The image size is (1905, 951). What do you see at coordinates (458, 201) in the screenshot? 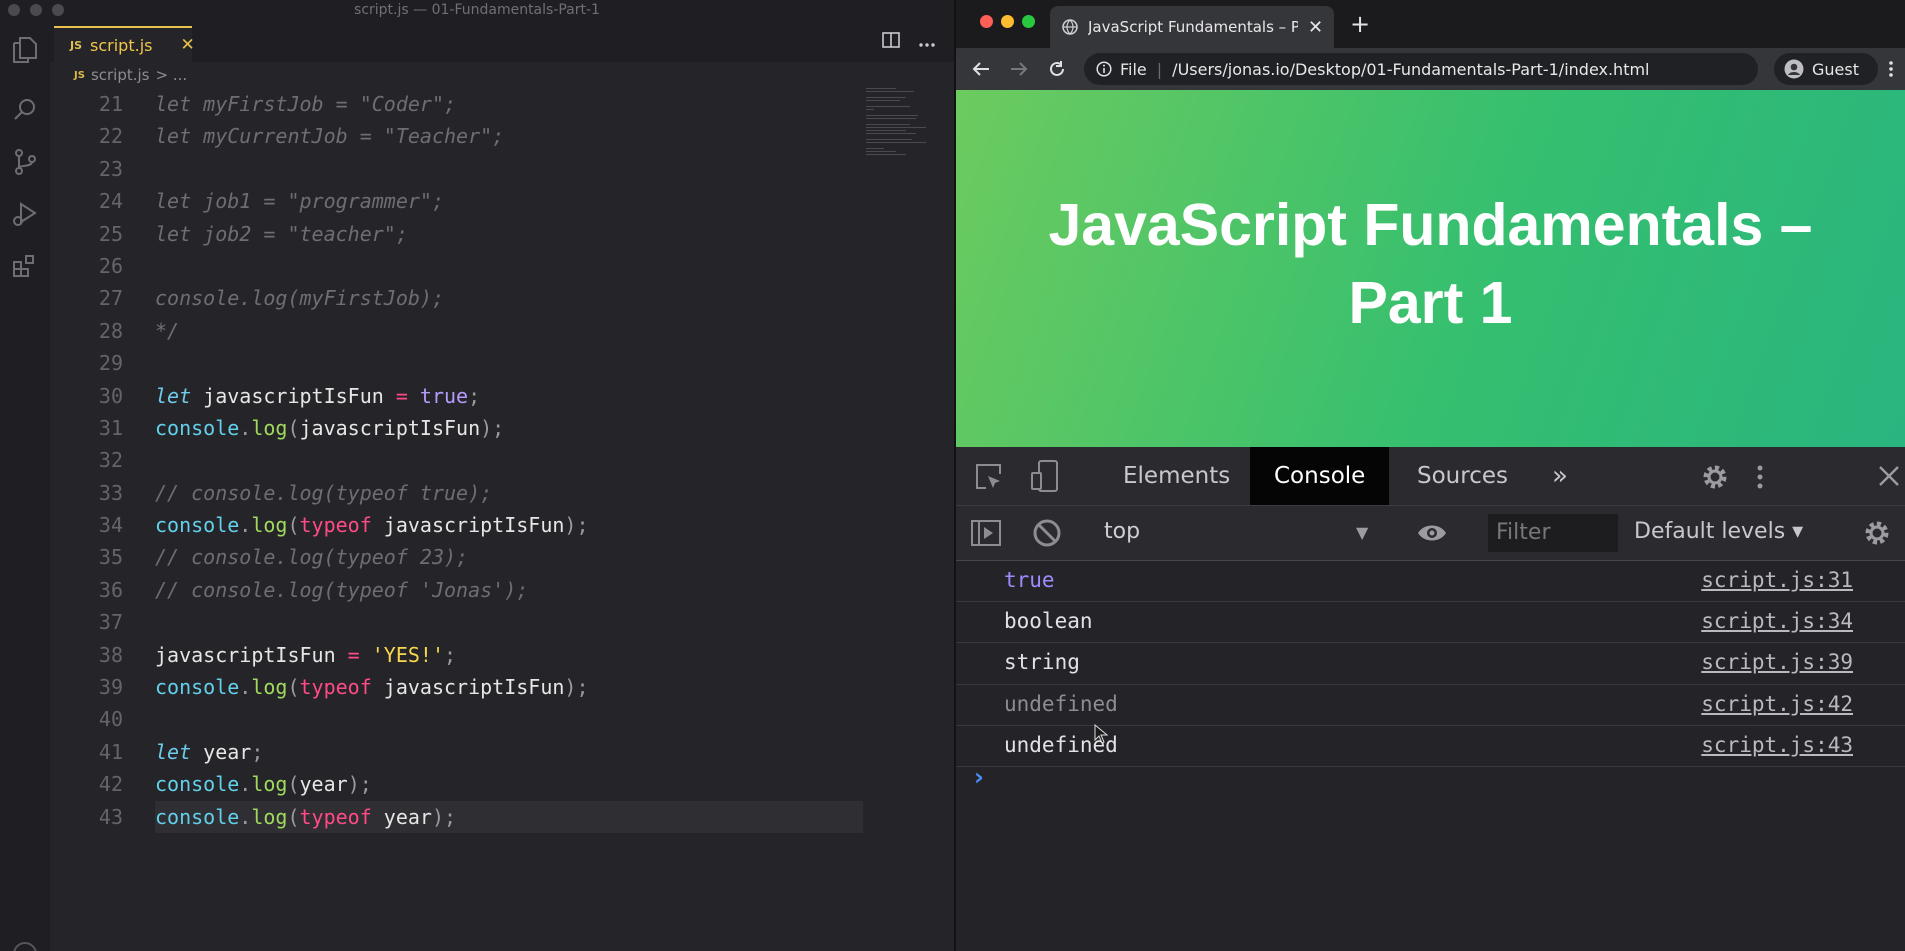
I see `code-line: 24 let job1 = "programmer";` at bounding box center [458, 201].